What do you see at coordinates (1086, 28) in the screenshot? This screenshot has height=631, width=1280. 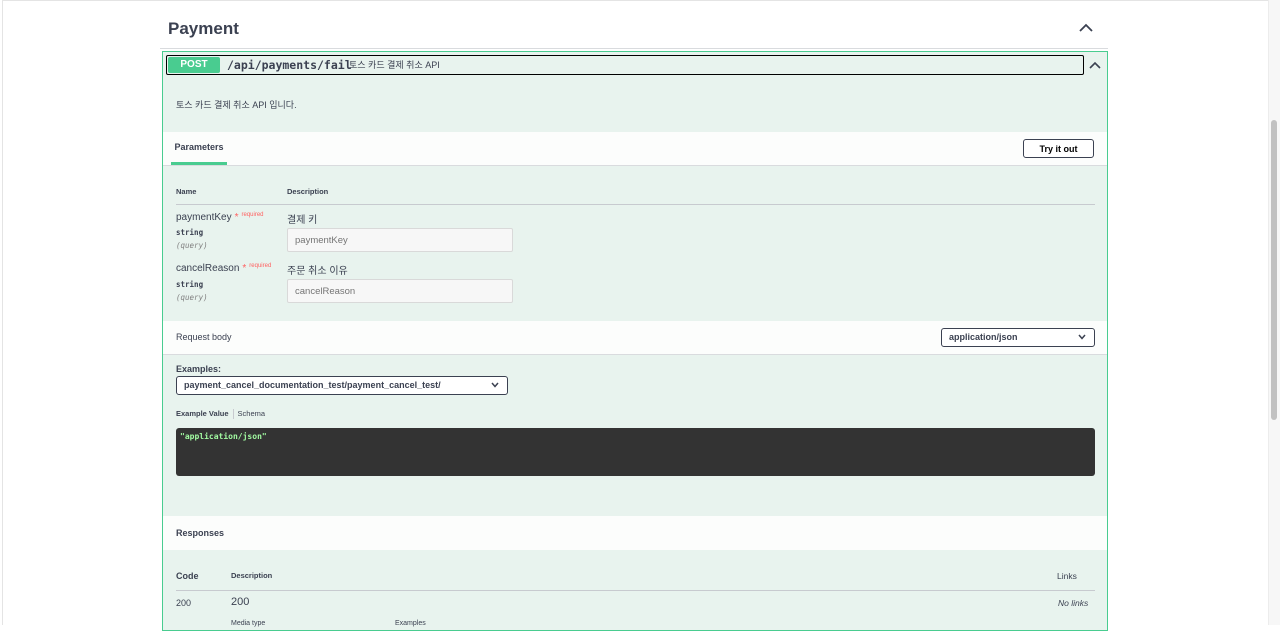 I see `chevron-up-icon` at bounding box center [1086, 28].